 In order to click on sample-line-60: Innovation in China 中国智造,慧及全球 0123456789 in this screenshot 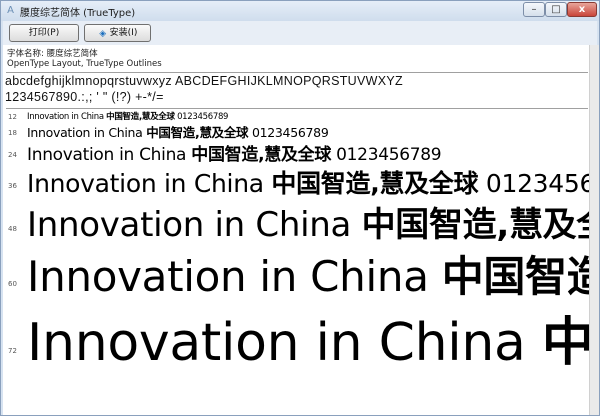, I will do `click(309, 273)`.